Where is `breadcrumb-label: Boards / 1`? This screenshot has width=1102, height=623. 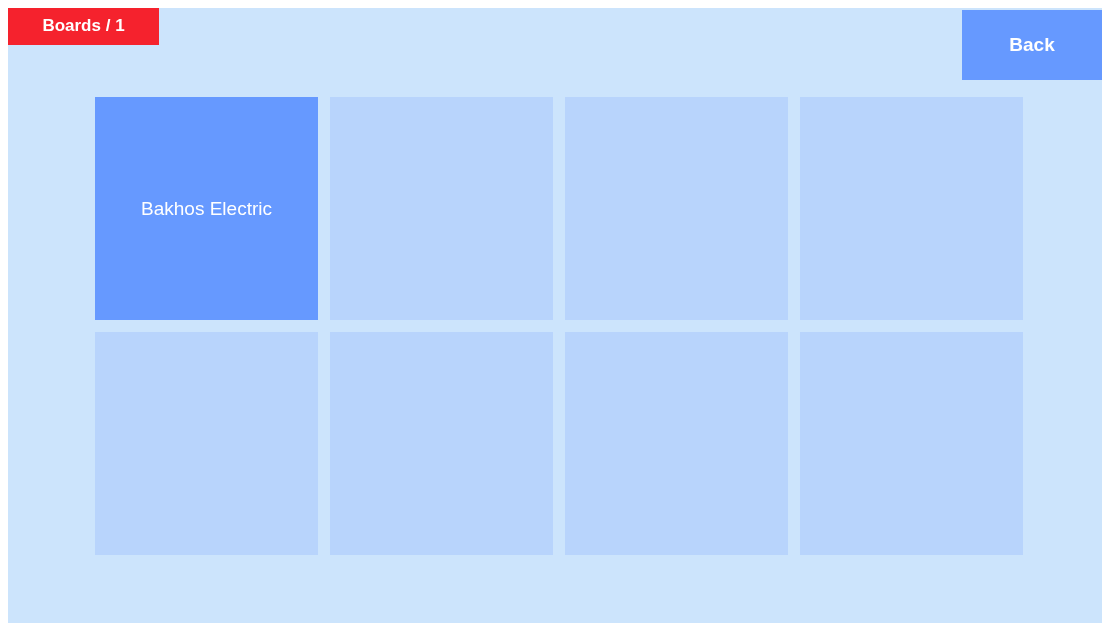 breadcrumb-label: Boards / 1 is located at coordinates (83, 26).